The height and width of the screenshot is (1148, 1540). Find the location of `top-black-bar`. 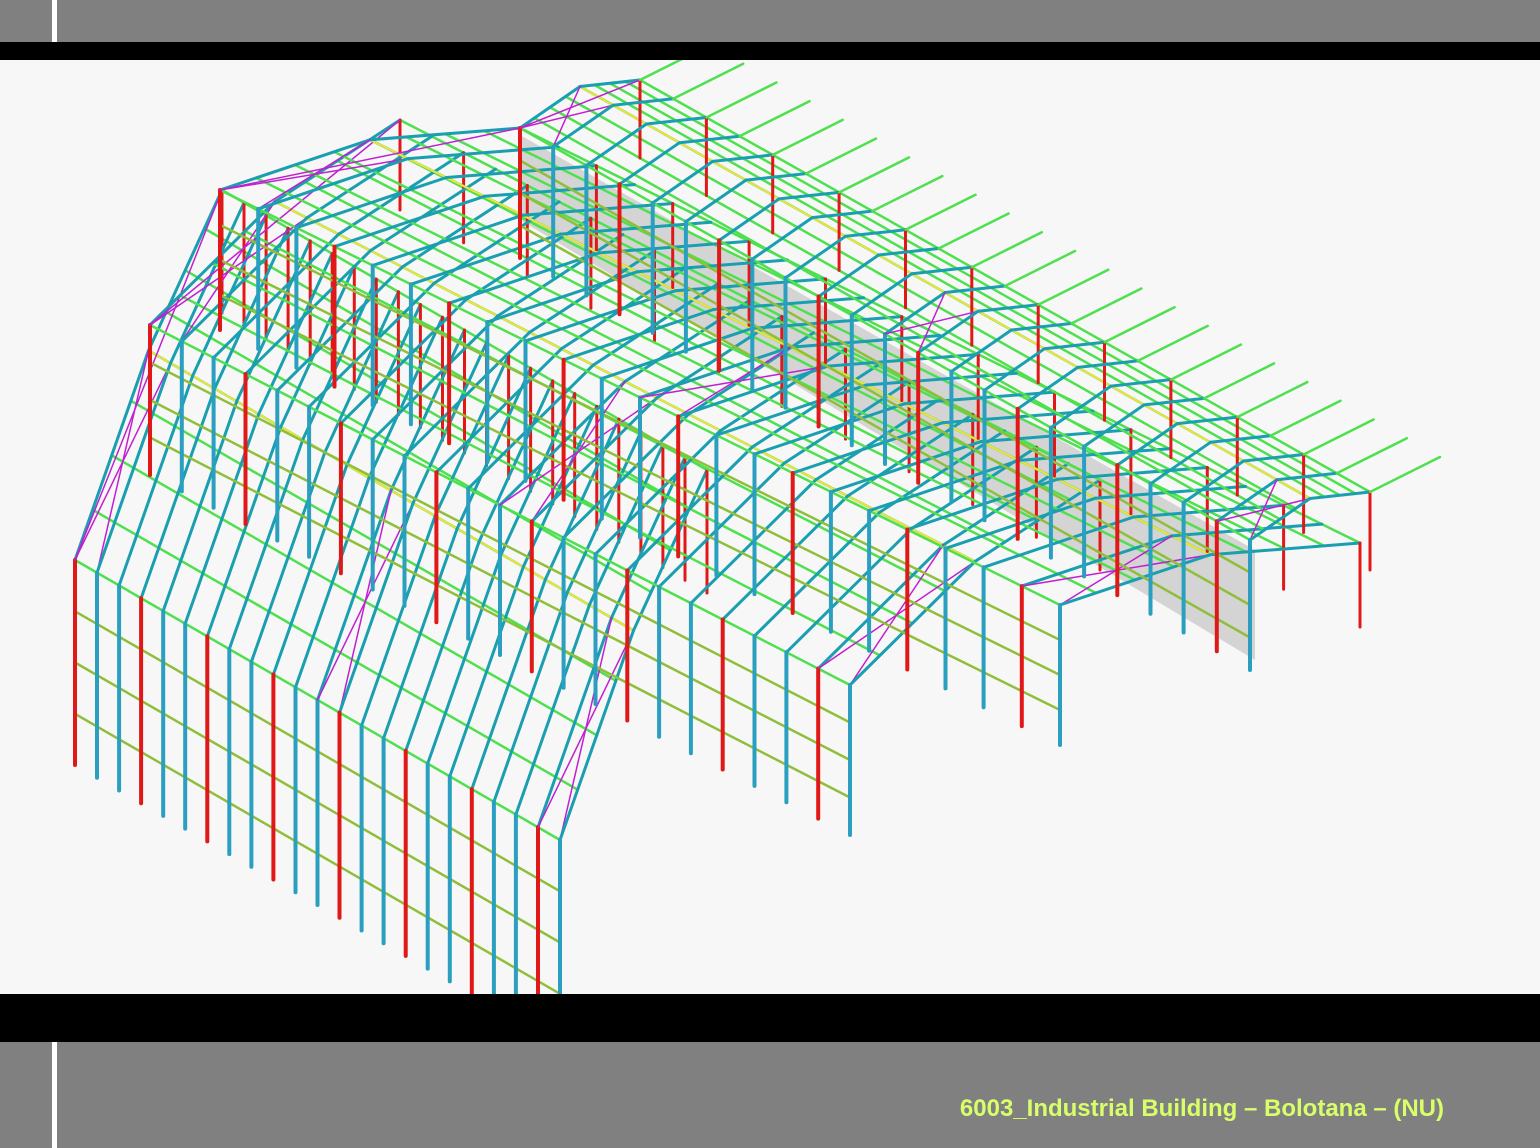

top-black-bar is located at coordinates (770, 51).